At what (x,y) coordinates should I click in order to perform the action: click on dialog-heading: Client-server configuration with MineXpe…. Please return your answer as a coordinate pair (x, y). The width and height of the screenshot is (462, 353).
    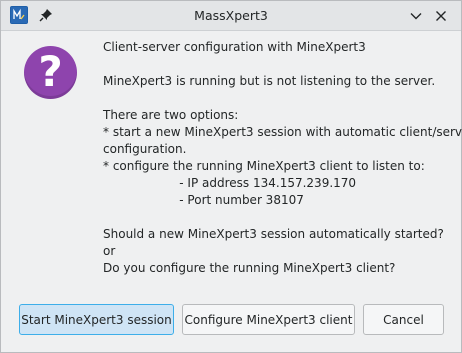
    Looking at the image, I should click on (234, 47).